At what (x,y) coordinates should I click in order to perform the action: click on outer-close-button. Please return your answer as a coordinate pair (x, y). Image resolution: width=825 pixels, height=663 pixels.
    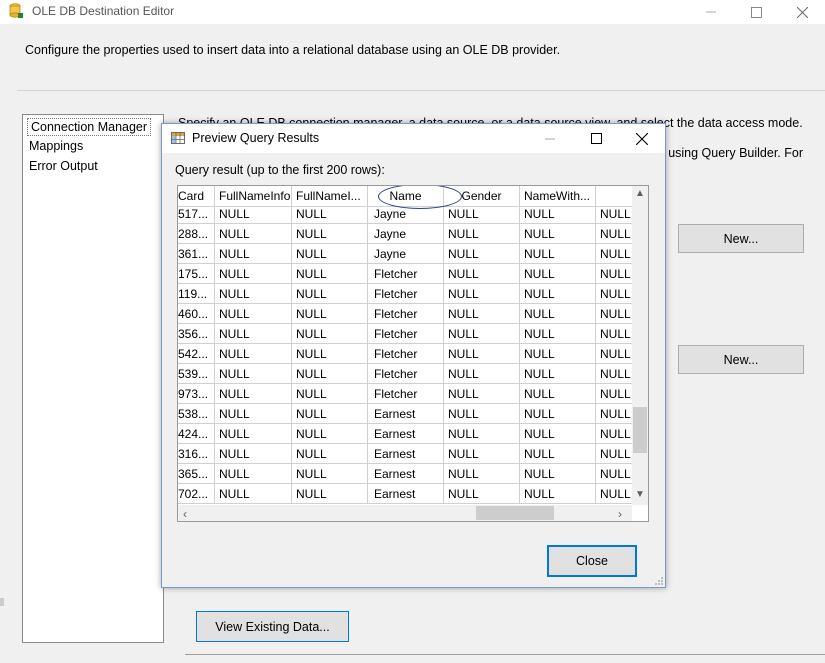
    Looking at the image, I should click on (802, 12).